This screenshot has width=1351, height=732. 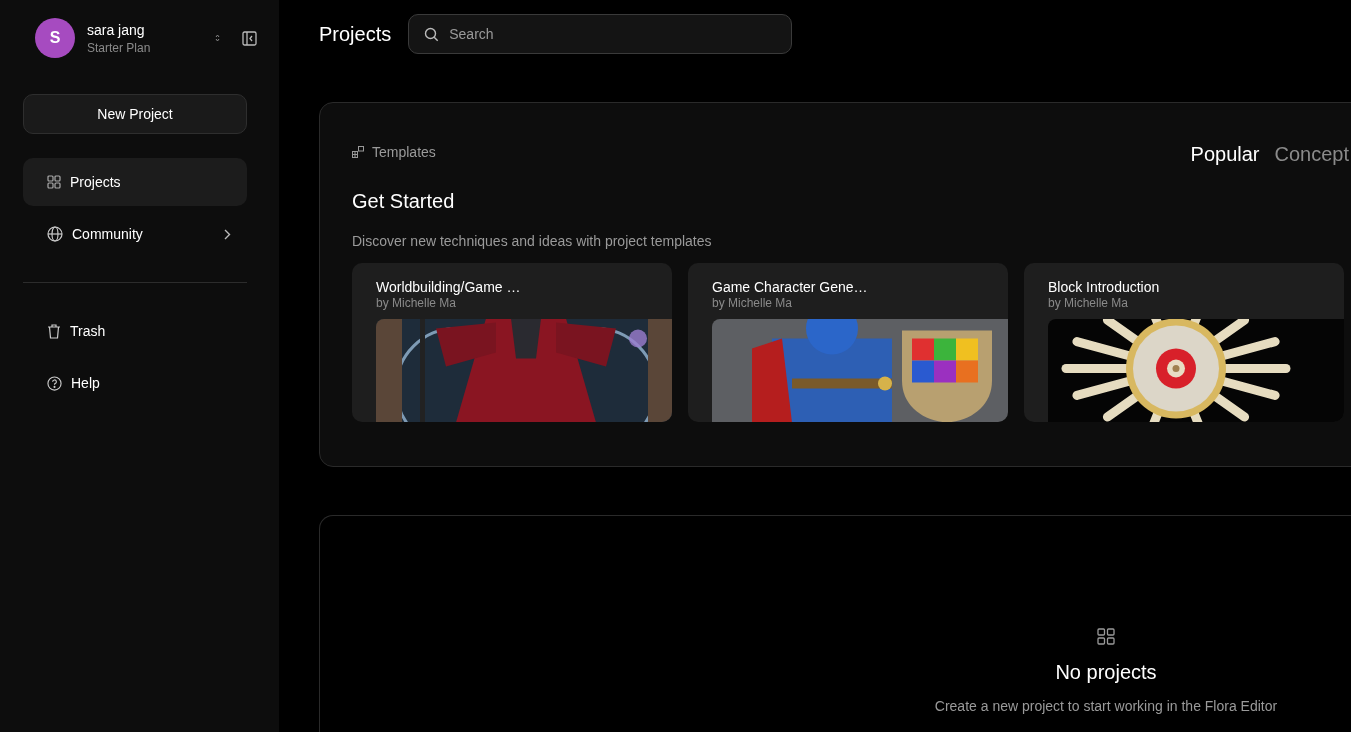 I want to click on plan-label: Starter Plan, so click(x=119, y=47).